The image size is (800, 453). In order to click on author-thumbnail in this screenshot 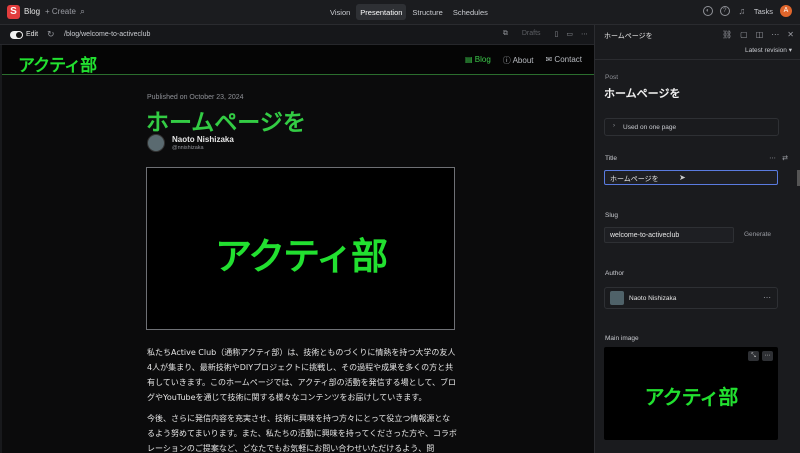, I will do `click(617, 298)`.